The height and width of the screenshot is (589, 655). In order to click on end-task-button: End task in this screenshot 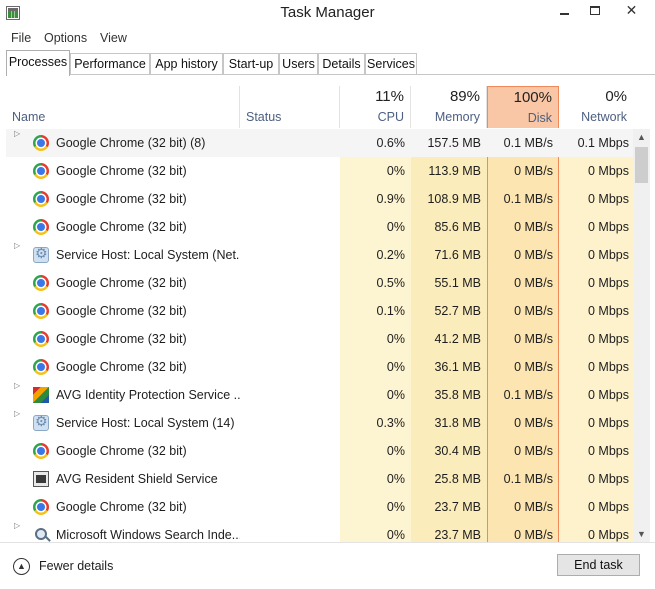, I will do `click(598, 565)`.